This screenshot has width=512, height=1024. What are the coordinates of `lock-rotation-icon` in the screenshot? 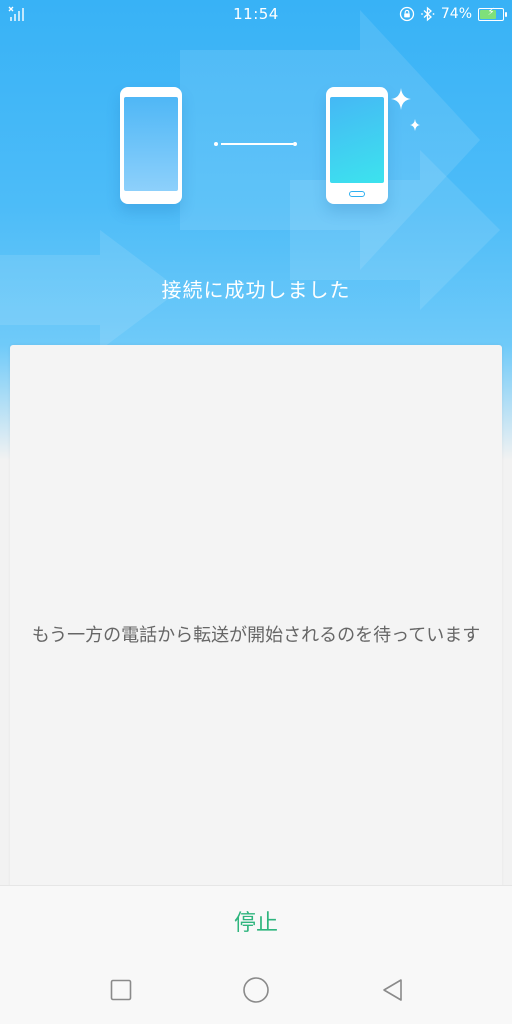 It's located at (407, 14).